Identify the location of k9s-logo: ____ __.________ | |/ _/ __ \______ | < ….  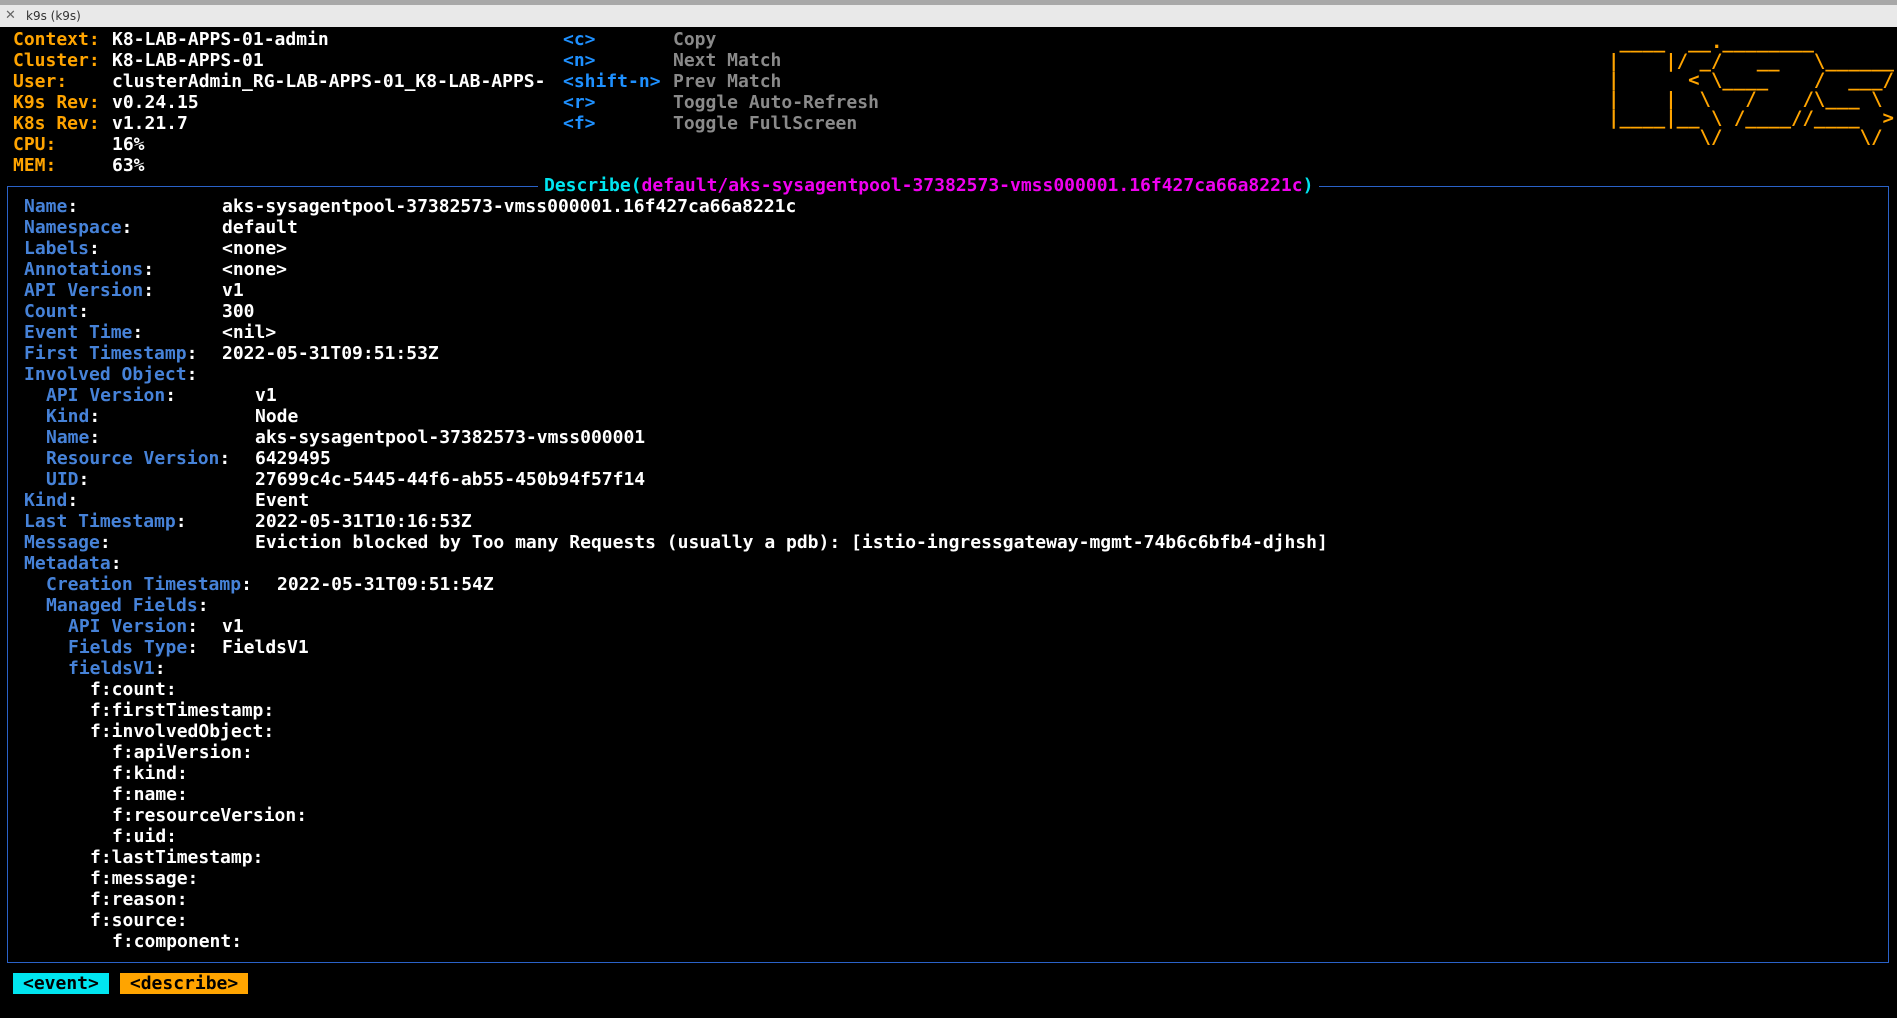
(1751, 89).